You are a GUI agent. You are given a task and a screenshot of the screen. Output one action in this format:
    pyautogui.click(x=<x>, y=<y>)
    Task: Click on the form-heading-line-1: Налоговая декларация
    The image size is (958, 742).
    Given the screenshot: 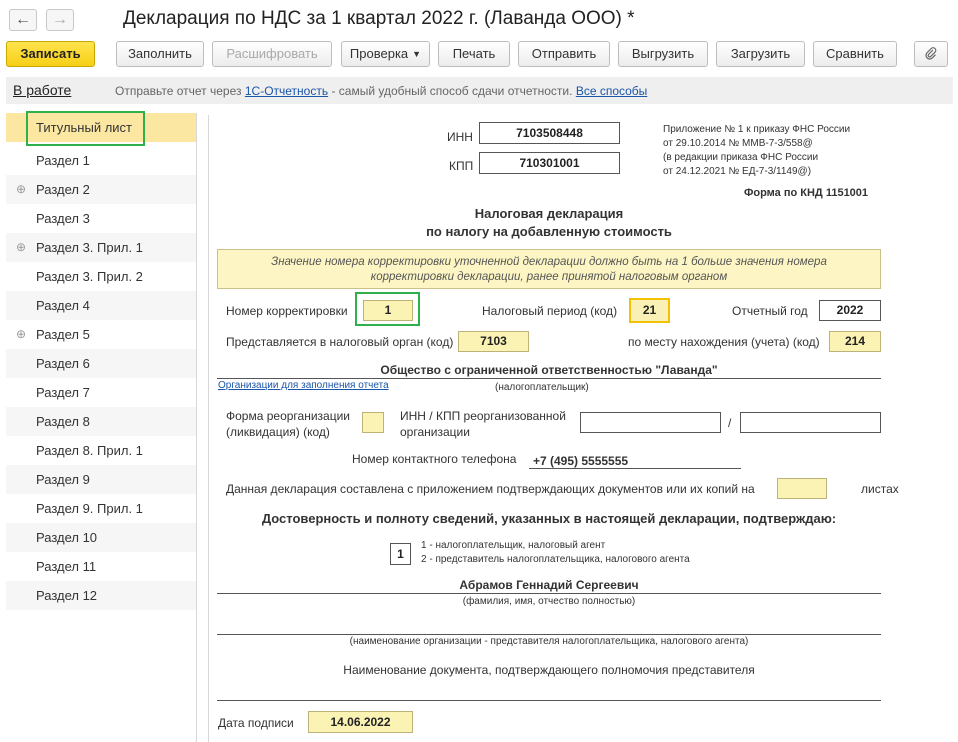 What is the action you would take?
    pyautogui.click(x=549, y=213)
    